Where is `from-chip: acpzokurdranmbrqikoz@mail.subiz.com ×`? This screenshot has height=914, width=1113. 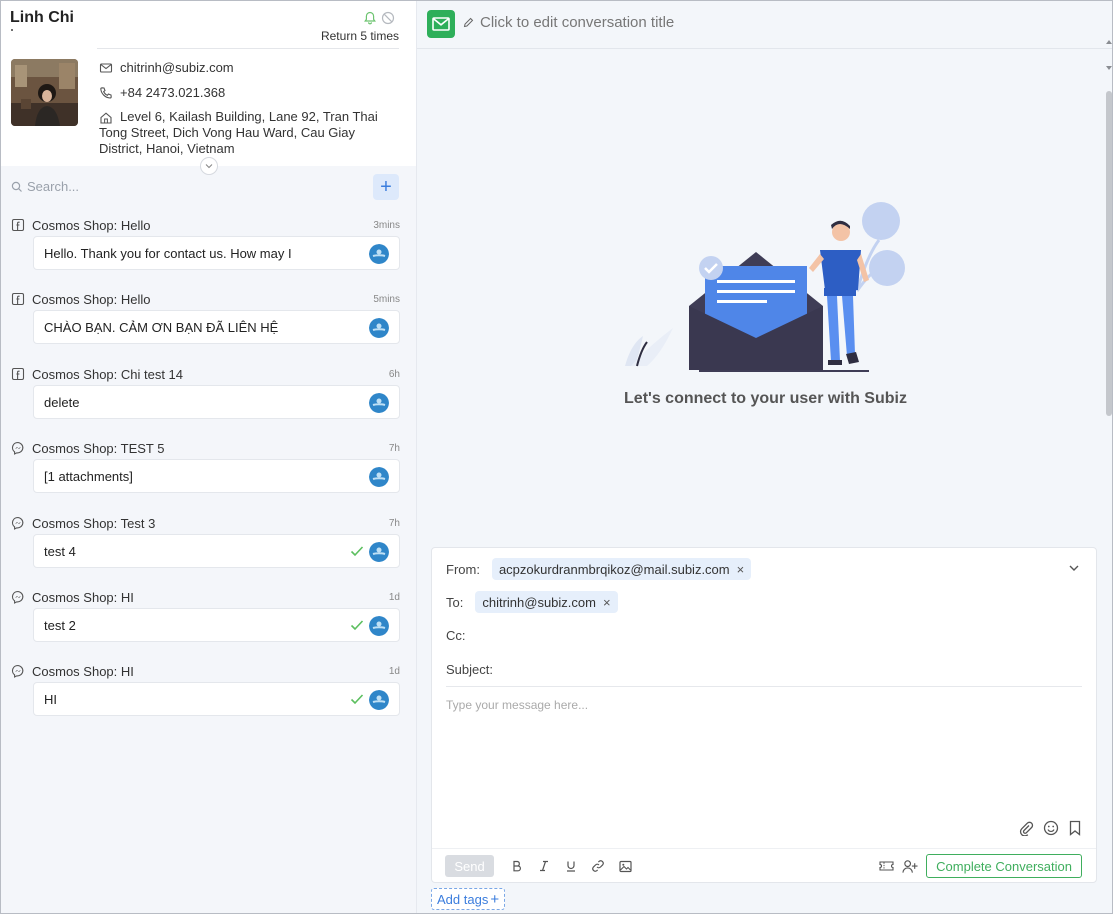 from-chip: acpzokurdranmbrqikoz@mail.subiz.com × is located at coordinates (621, 569).